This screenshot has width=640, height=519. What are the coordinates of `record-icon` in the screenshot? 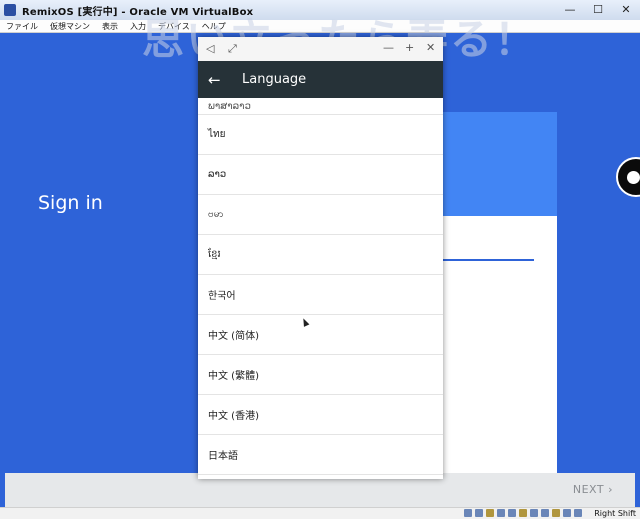 It's located at (633, 177).